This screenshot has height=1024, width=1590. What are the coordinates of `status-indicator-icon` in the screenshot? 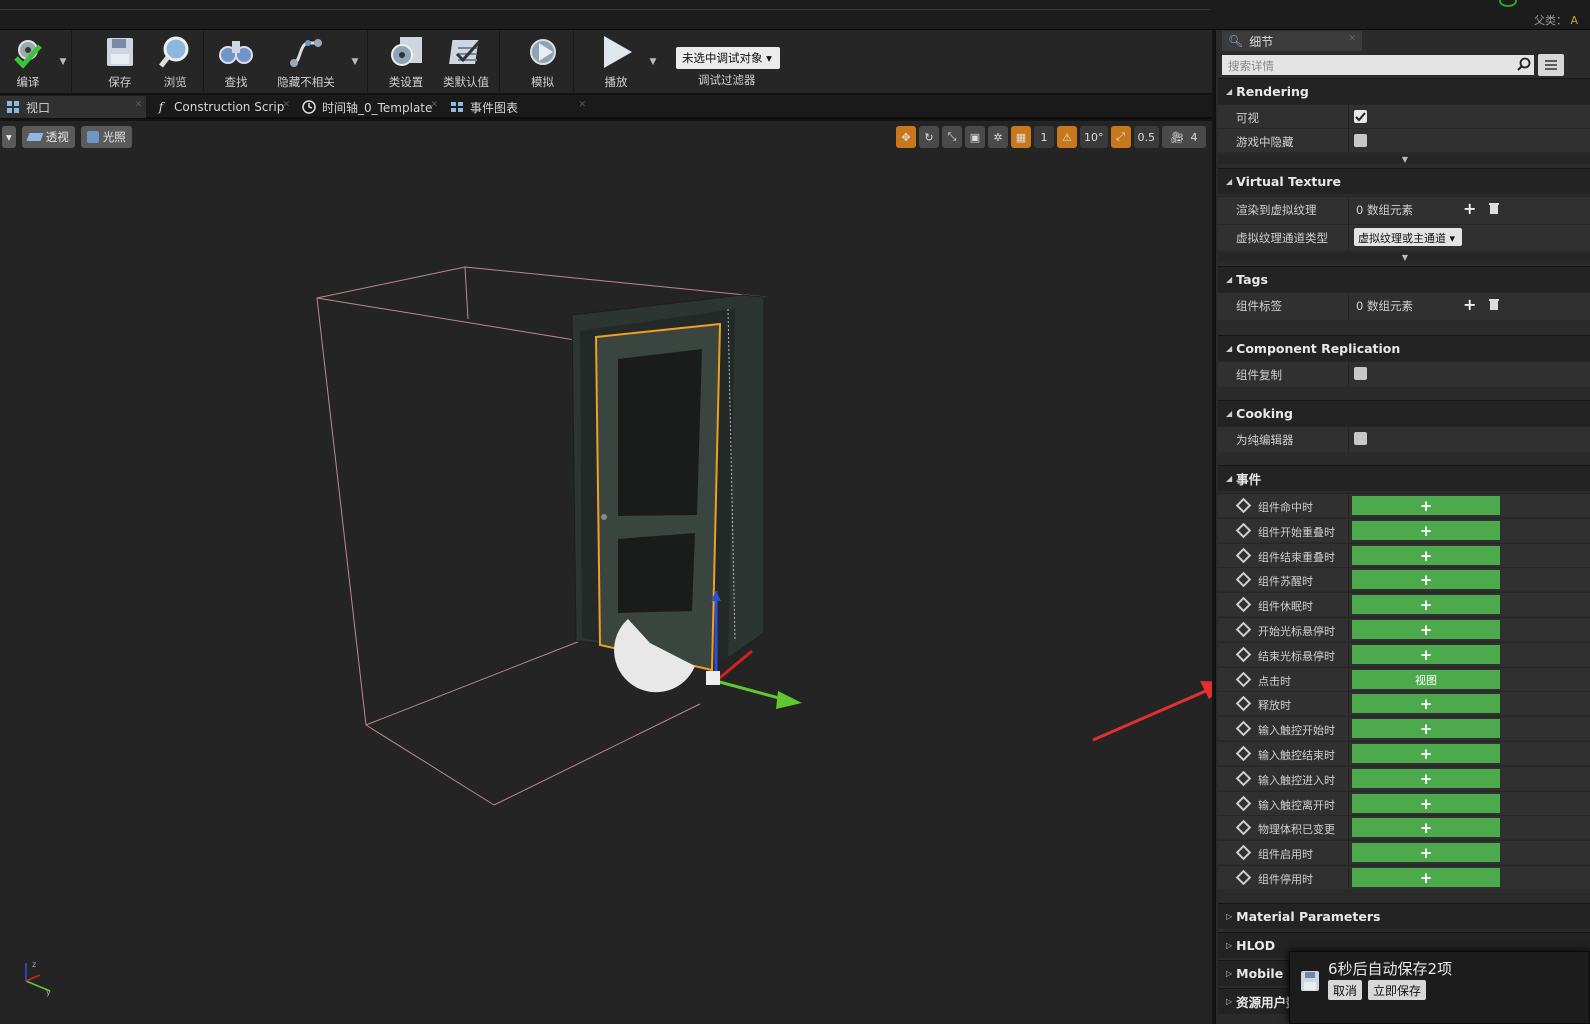 It's located at (1508, 3).